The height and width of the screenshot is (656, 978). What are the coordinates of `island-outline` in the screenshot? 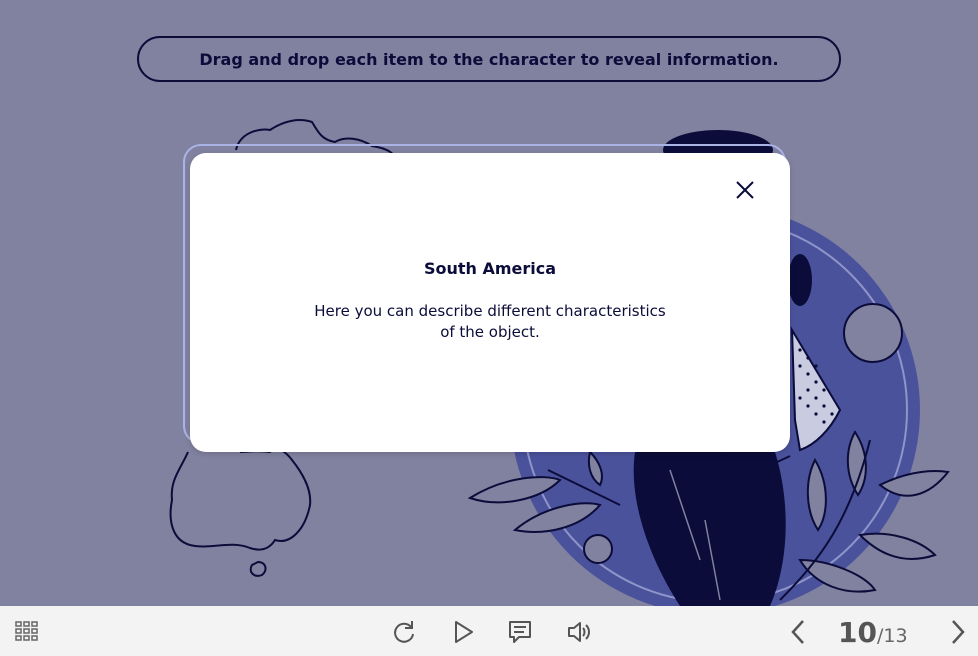 It's located at (258, 568).